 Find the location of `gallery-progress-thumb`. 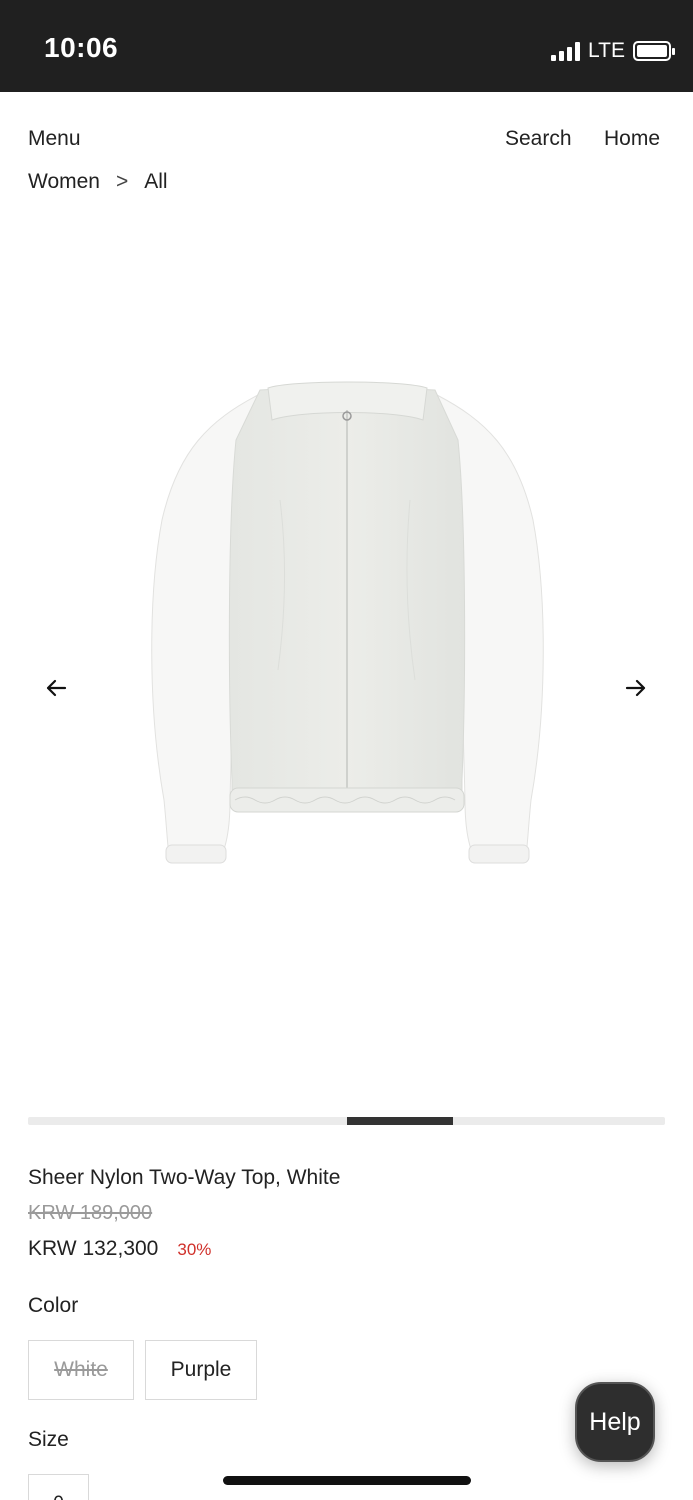

gallery-progress-thumb is located at coordinates (400, 1121).